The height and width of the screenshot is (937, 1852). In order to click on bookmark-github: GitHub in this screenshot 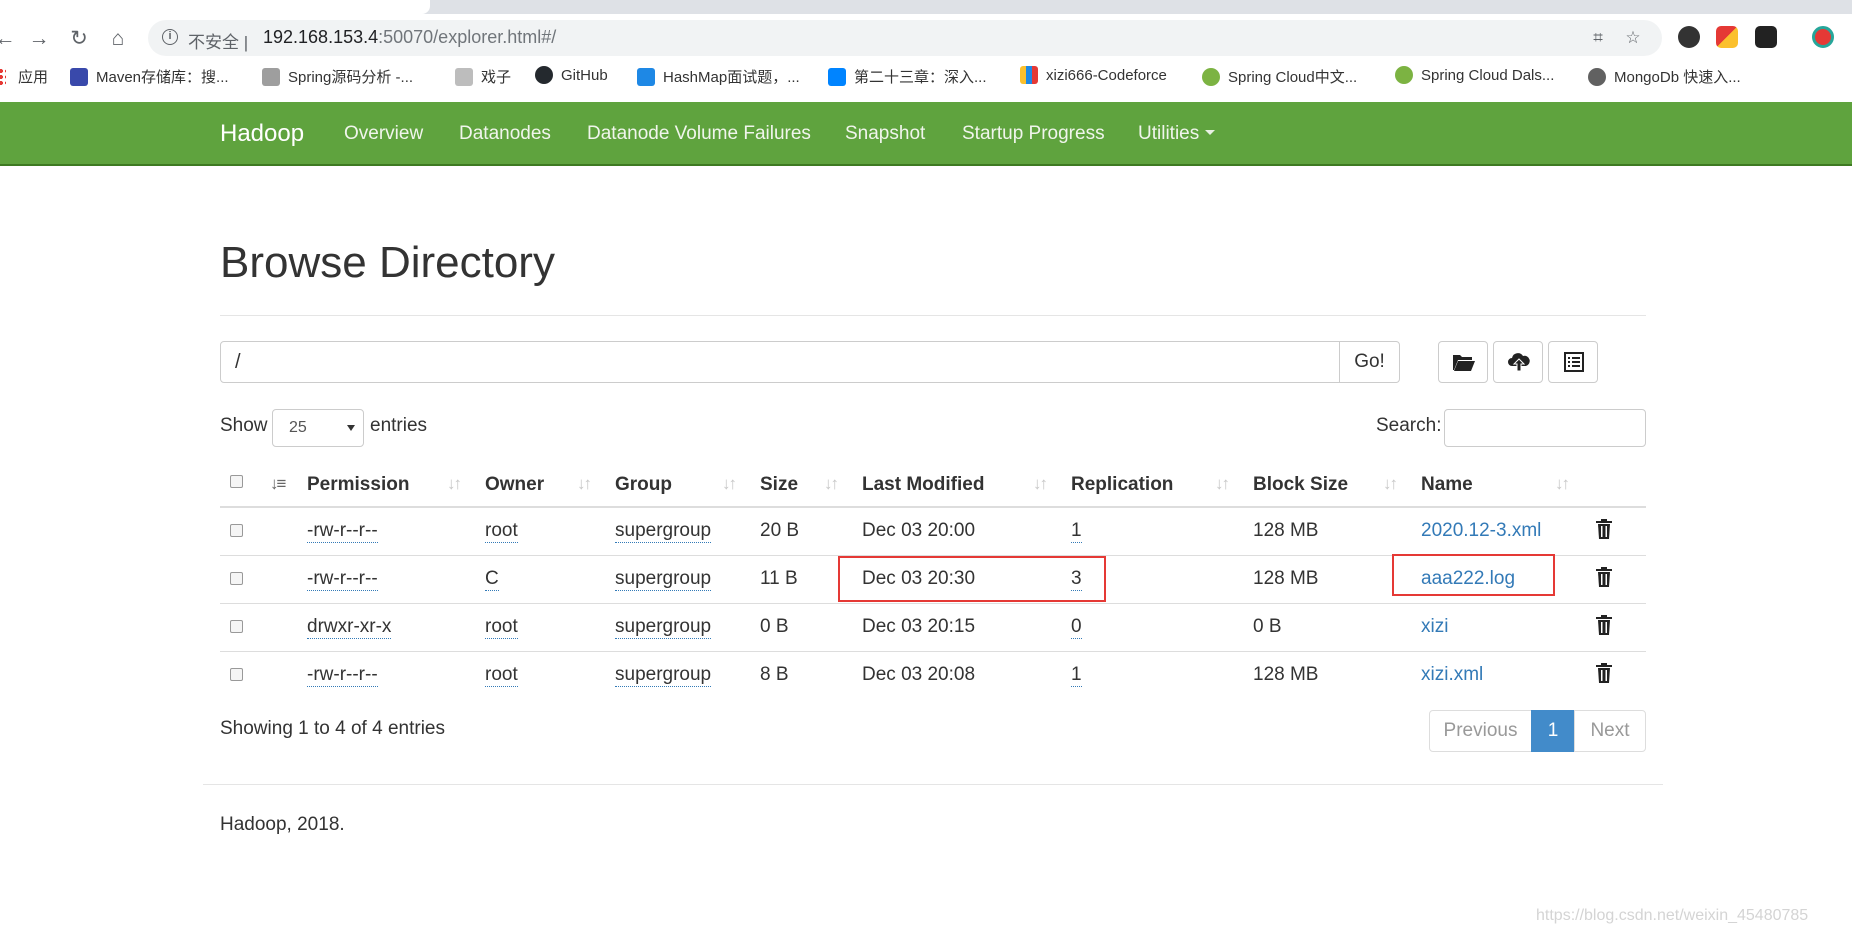, I will do `click(571, 75)`.